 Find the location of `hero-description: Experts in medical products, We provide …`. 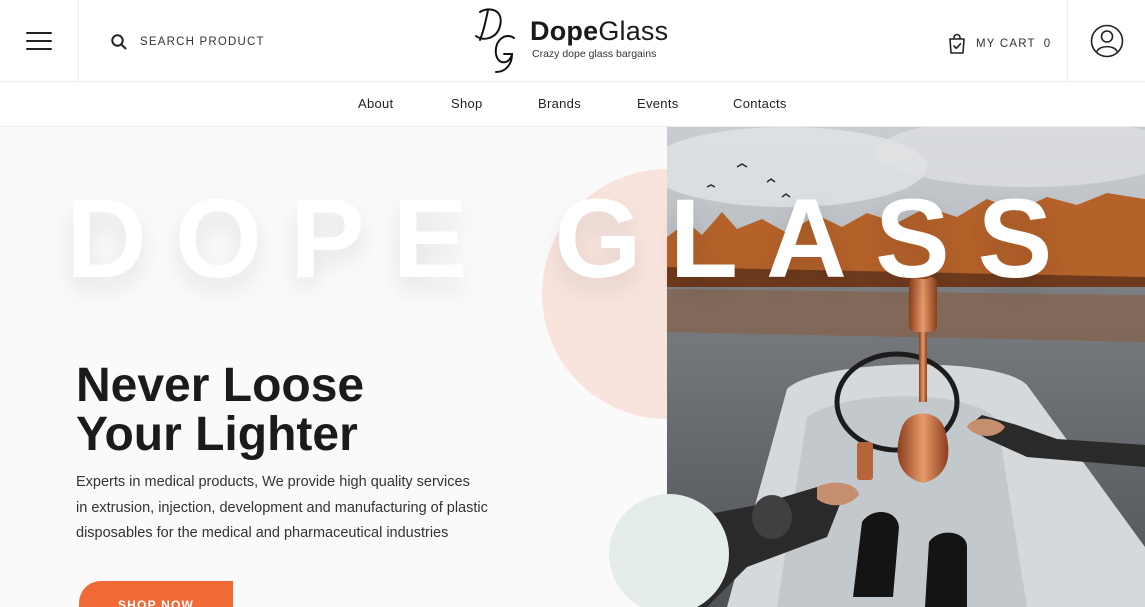

hero-description: Experts in medical products, We provide … is located at coordinates (296, 508).